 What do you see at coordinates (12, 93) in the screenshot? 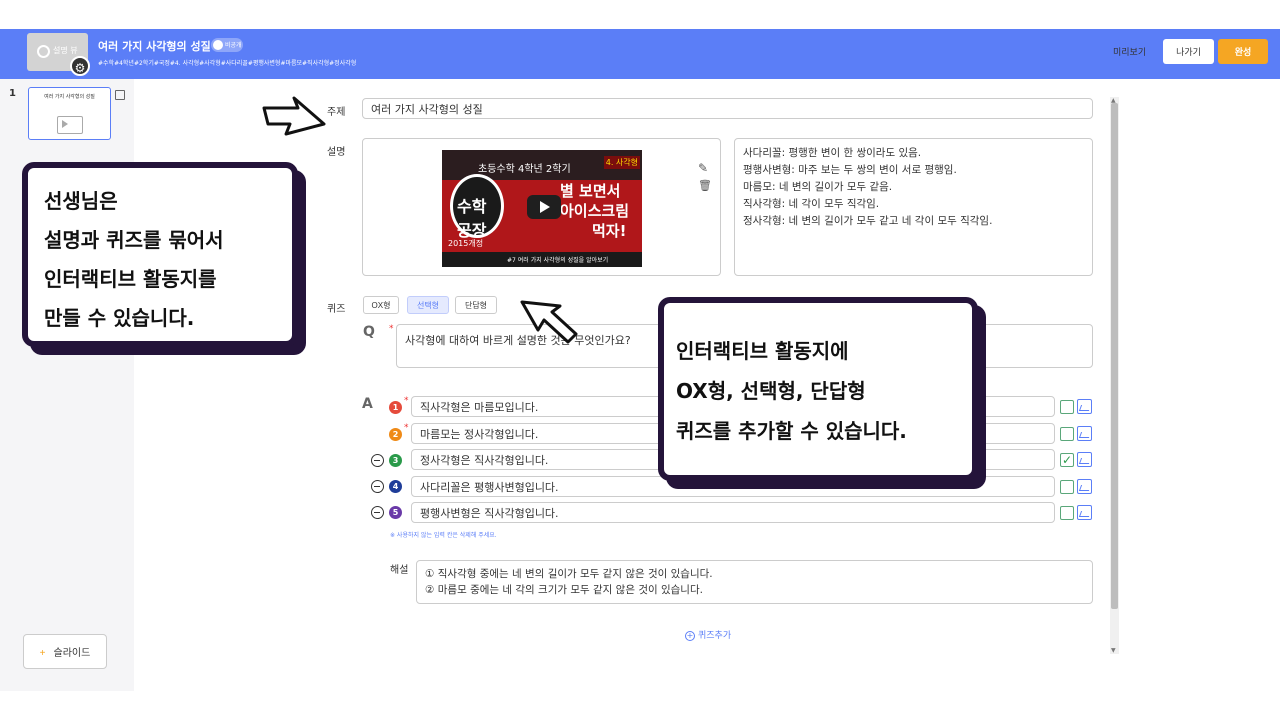
I see `slide-number: 1` at bounding box center [12, 93].